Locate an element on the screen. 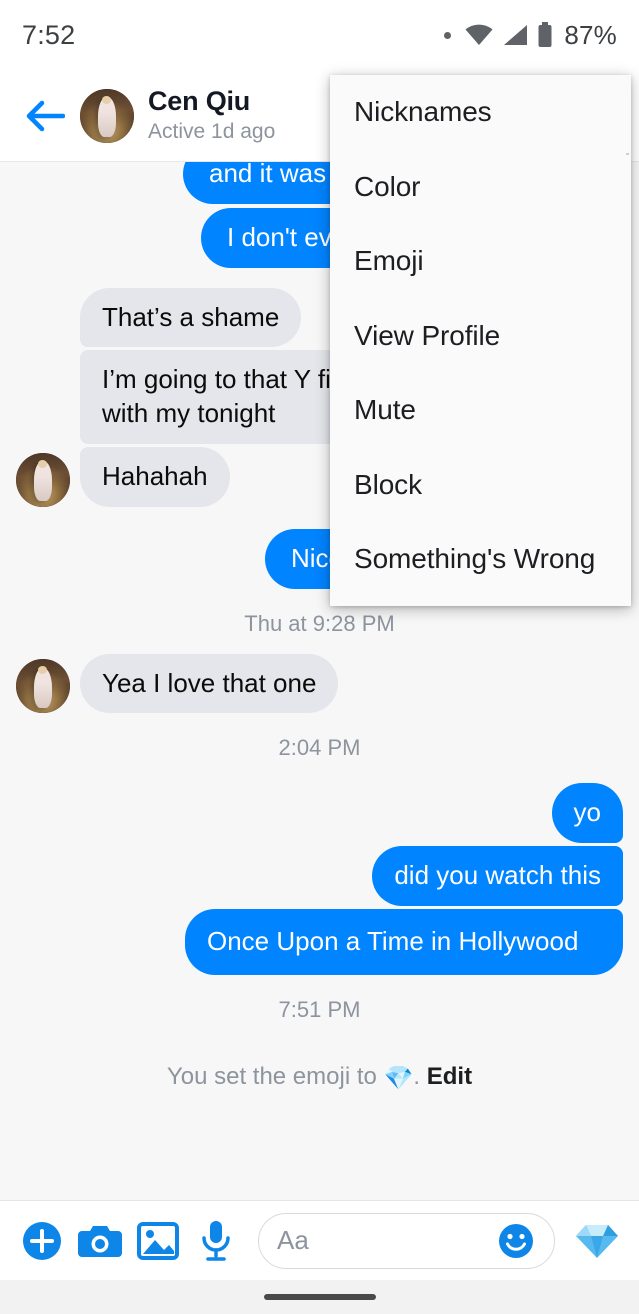 The image size is (639, 1314). menu-item-view-profile: View Profile is located at coordinates (480, 336).